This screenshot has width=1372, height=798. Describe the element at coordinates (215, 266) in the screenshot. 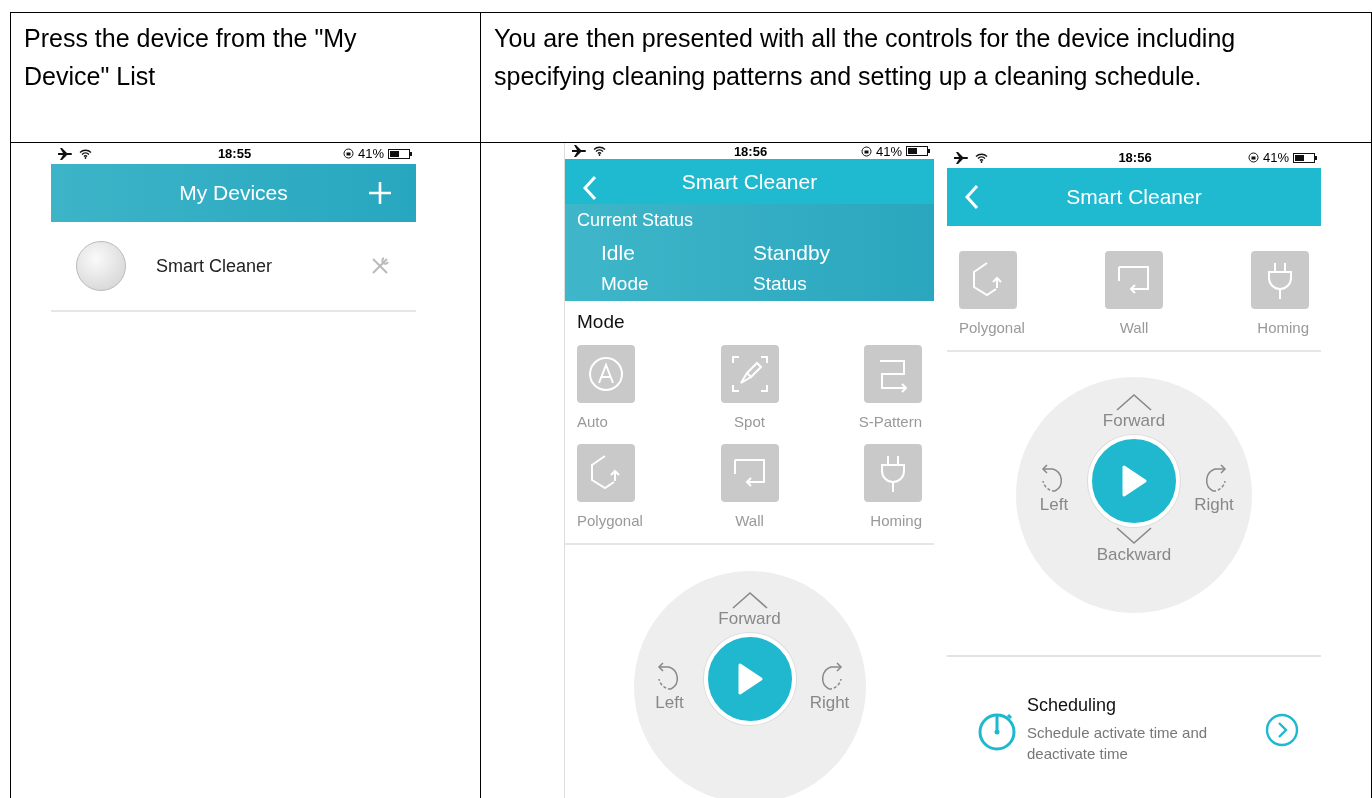

I see `device-name: Smart Cleaner` at that location.